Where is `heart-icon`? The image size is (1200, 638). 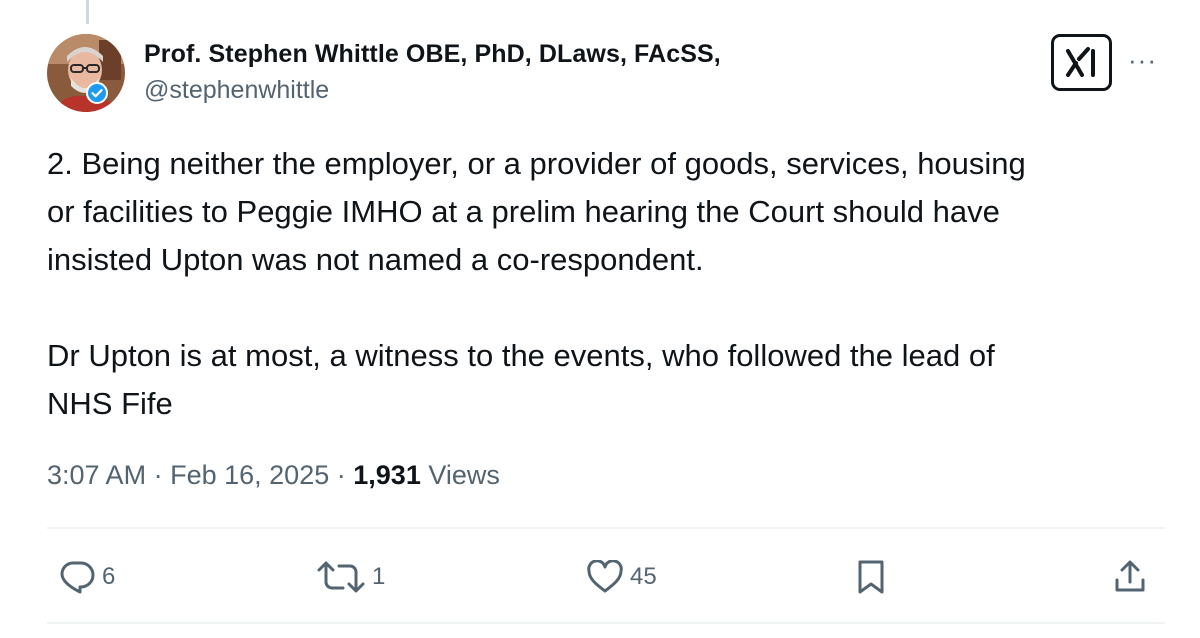 heart-icon is located at coordinates (605, 576).